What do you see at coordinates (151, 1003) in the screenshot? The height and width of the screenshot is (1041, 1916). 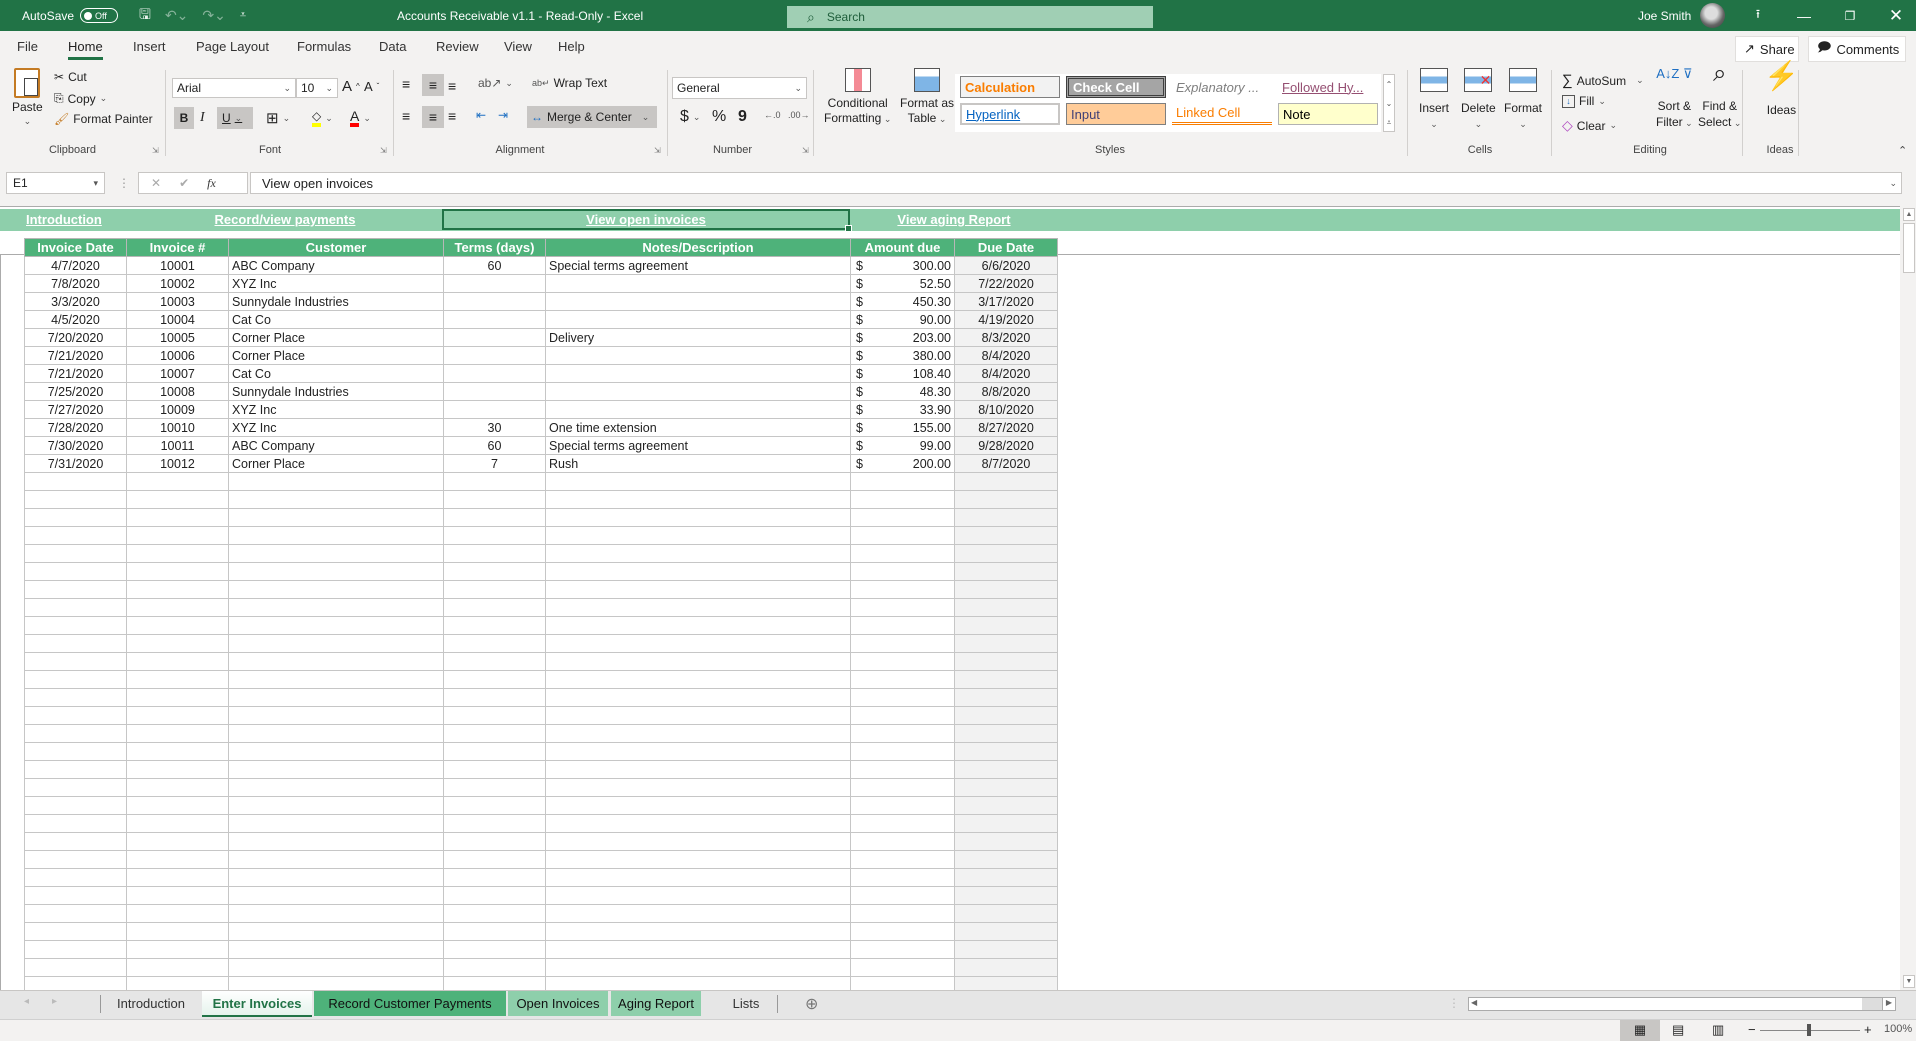 I see `sheet-tab-introduction: Introduction` at bounding box center [151, 1003].